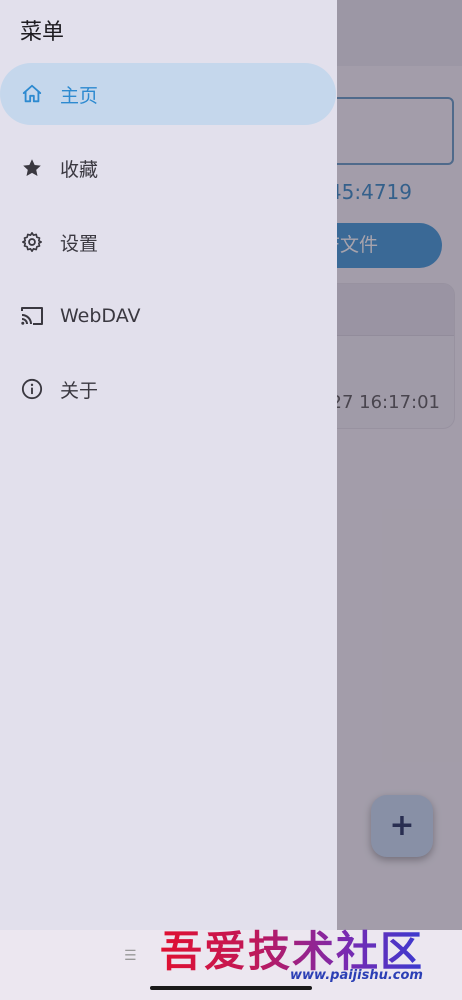  I want to click on nav-item-about: 关于, so click(168, 389).